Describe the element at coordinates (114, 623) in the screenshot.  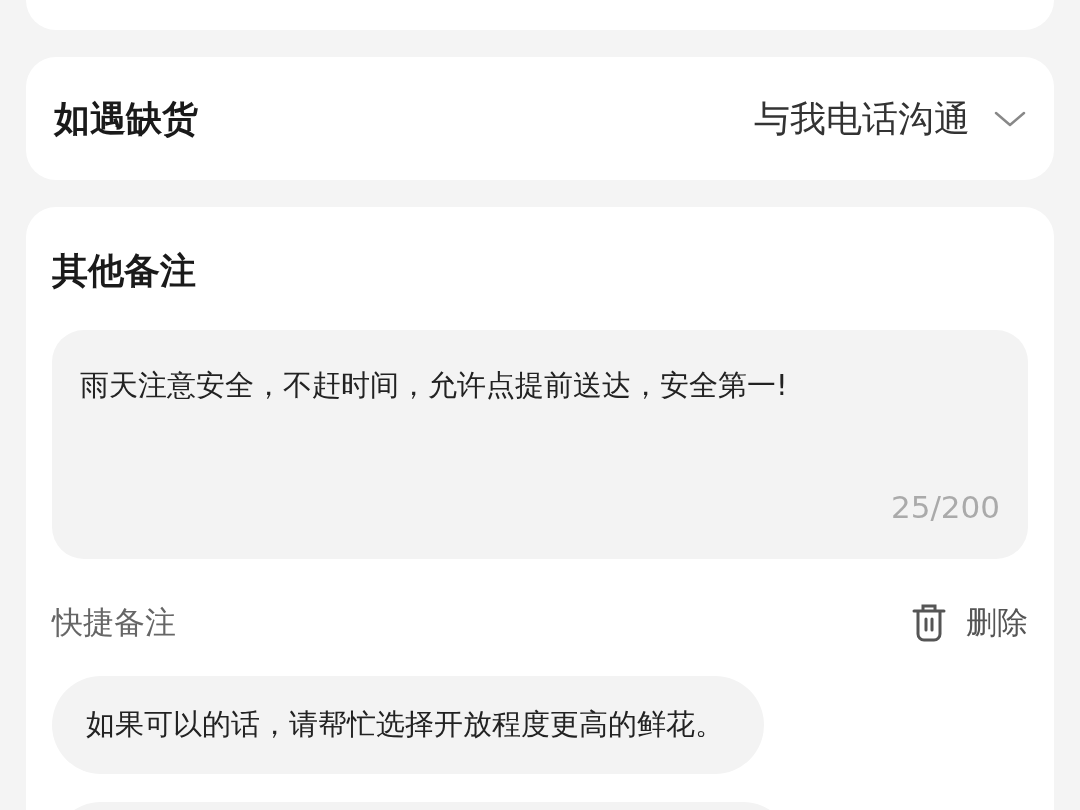
I see `quick-notes-label: 快捷备注` at that location.